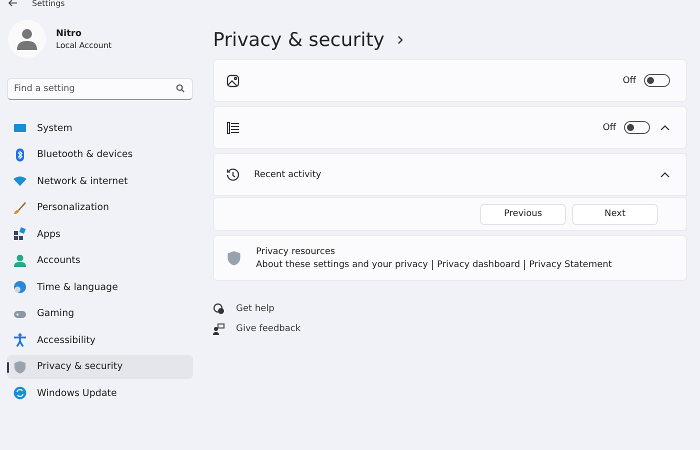  What do you see at coordinates (84, 45) in the screenshot?
I see `account-type: Local Account` at bounding box center [84, 45].